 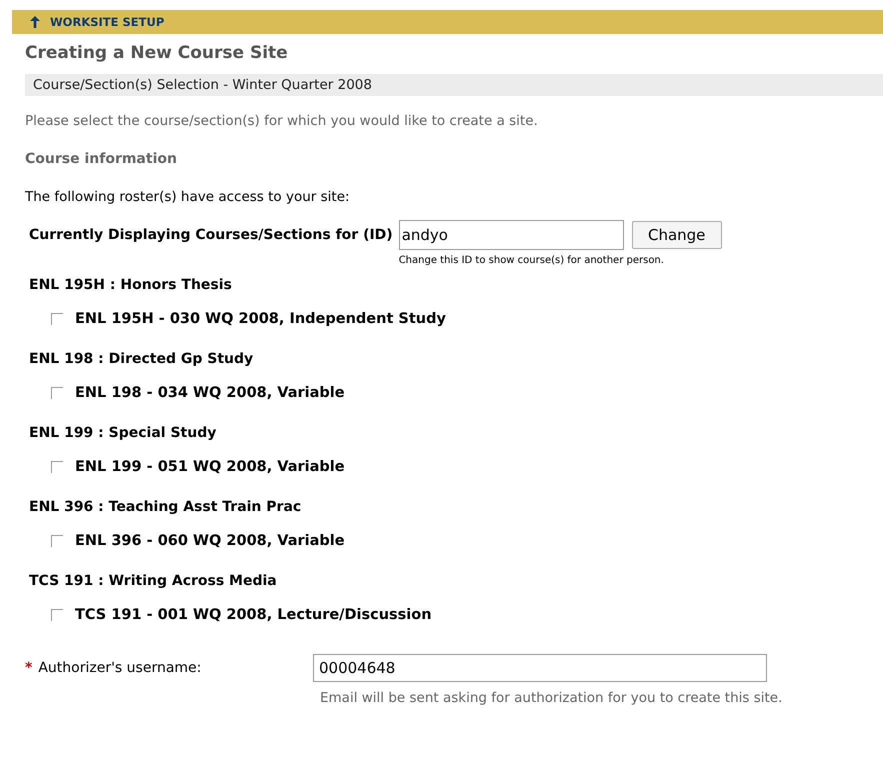 What do you see at coordinates (28, 668) in the screenshot?
I see `required-mark: *` at bounding box center [28, 668].